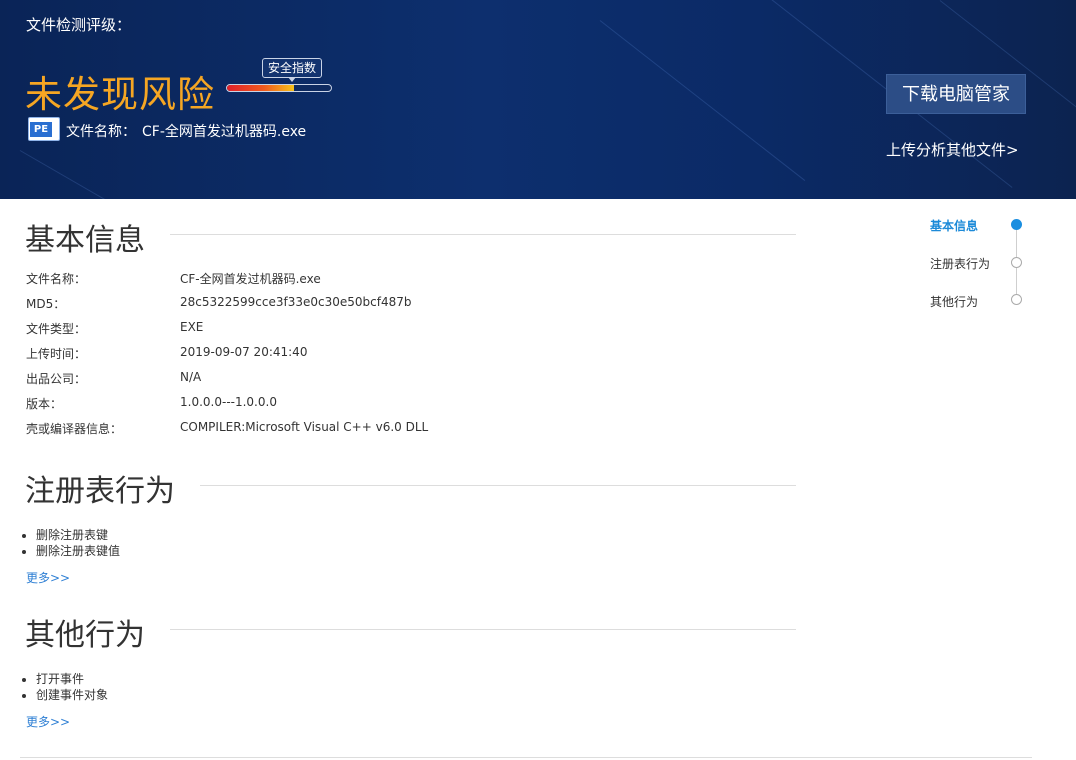  What do you see at coordinates (120, 94) in the screenshot?
I see `verdict-text: 未发现风险` at bounding box center [120, 94].